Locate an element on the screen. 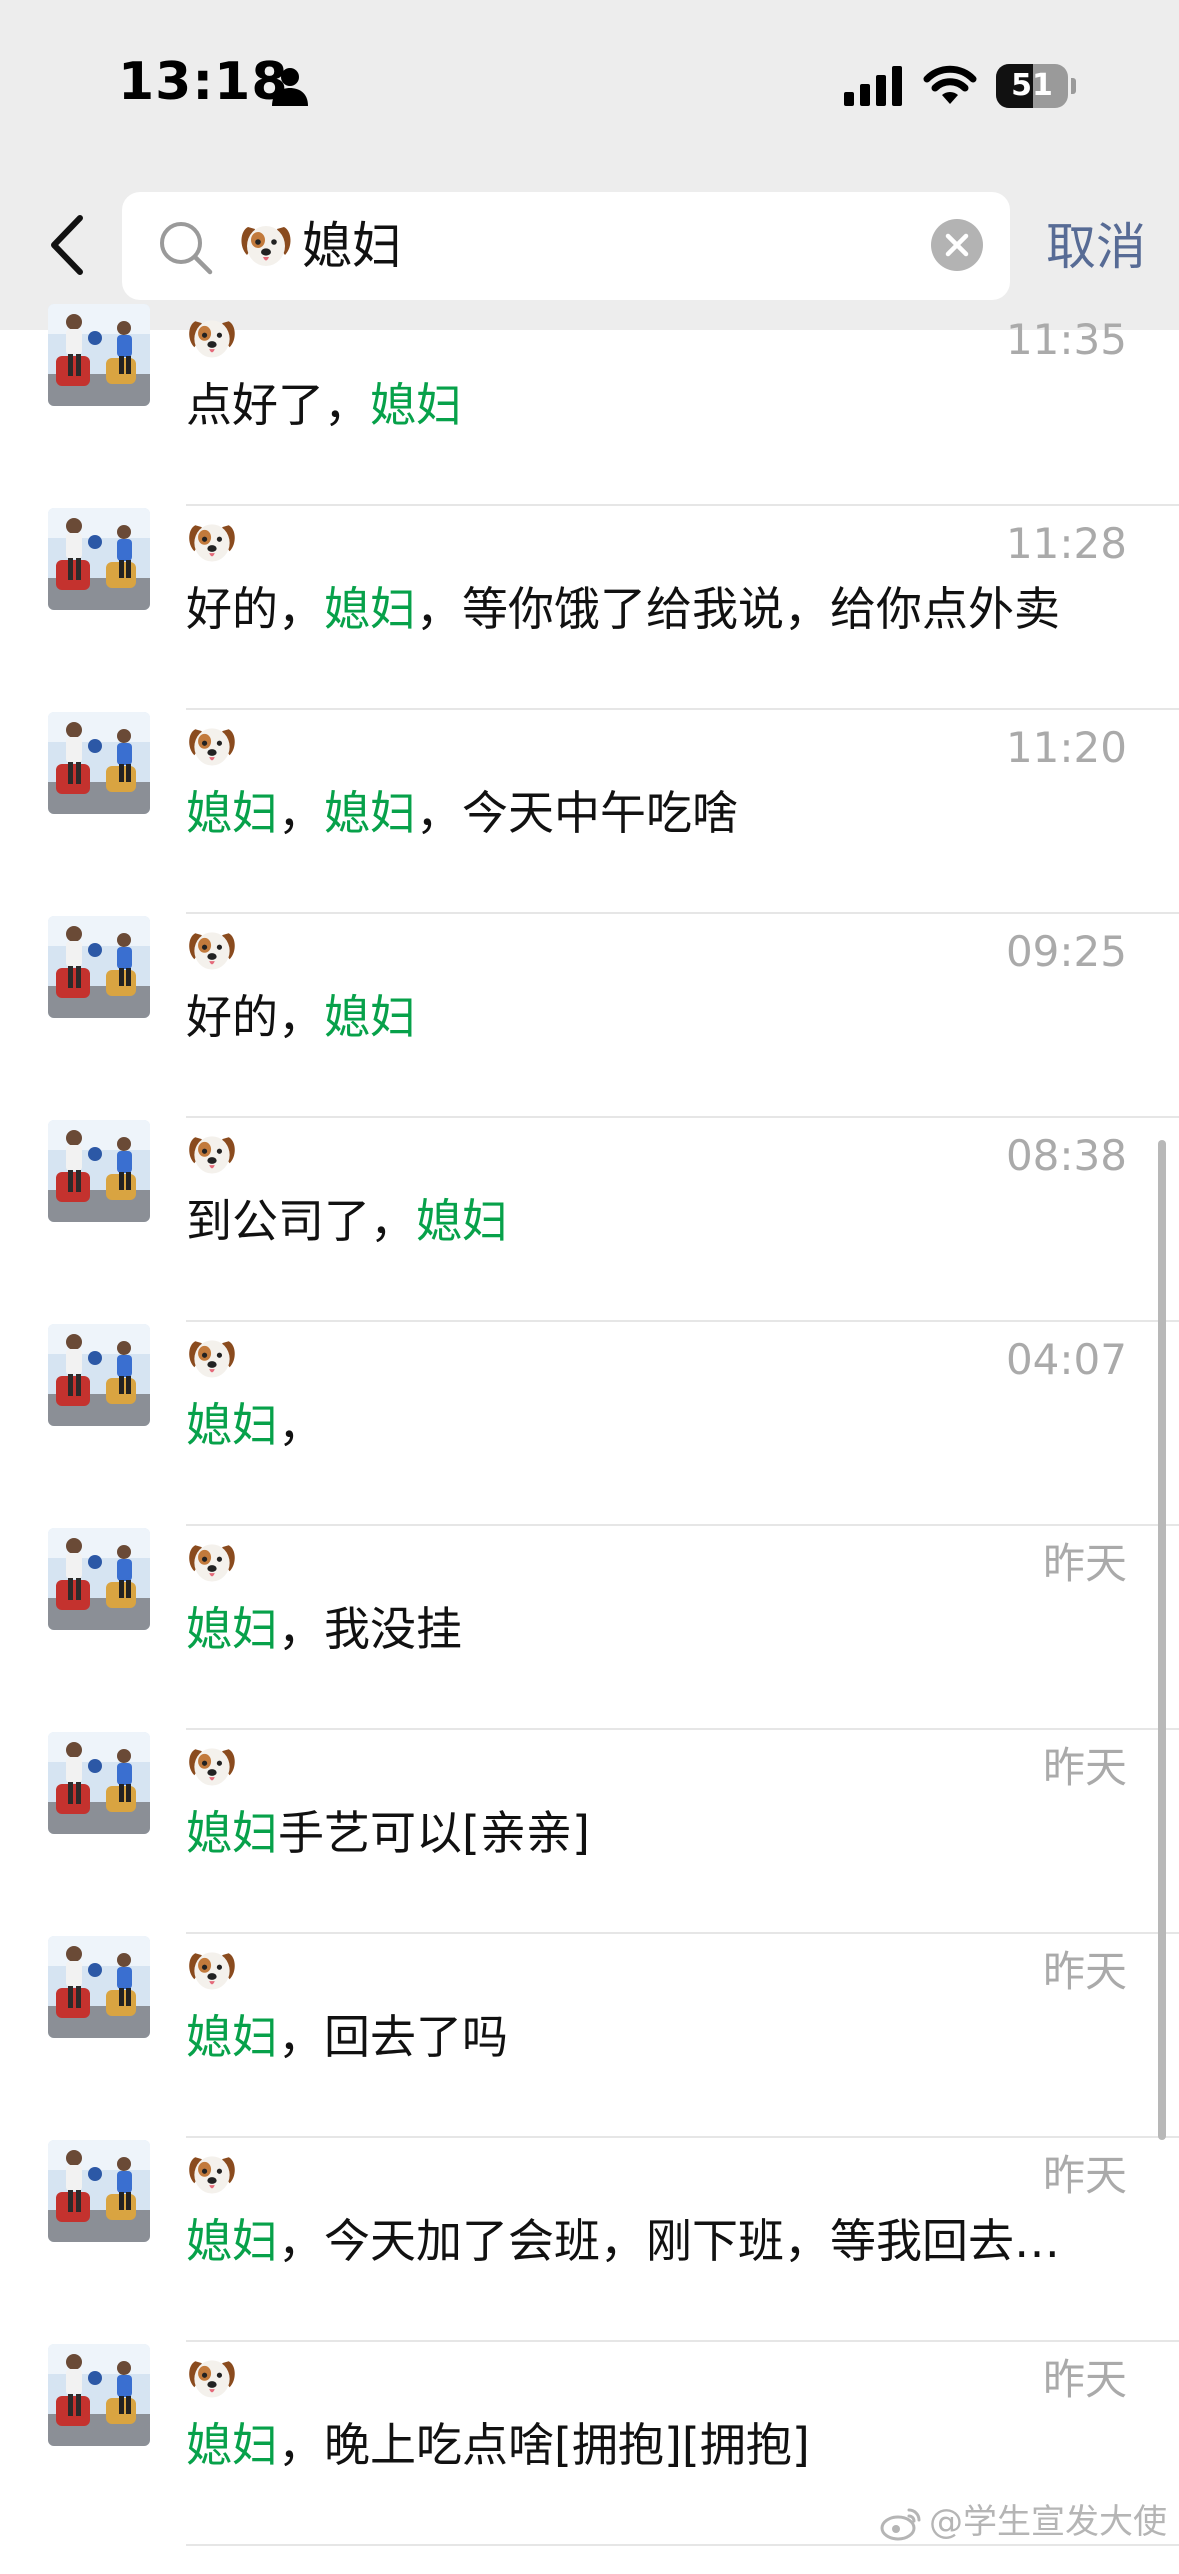  watermark-text: @学生宣发大使 is located at coordinates (1048, 2522).